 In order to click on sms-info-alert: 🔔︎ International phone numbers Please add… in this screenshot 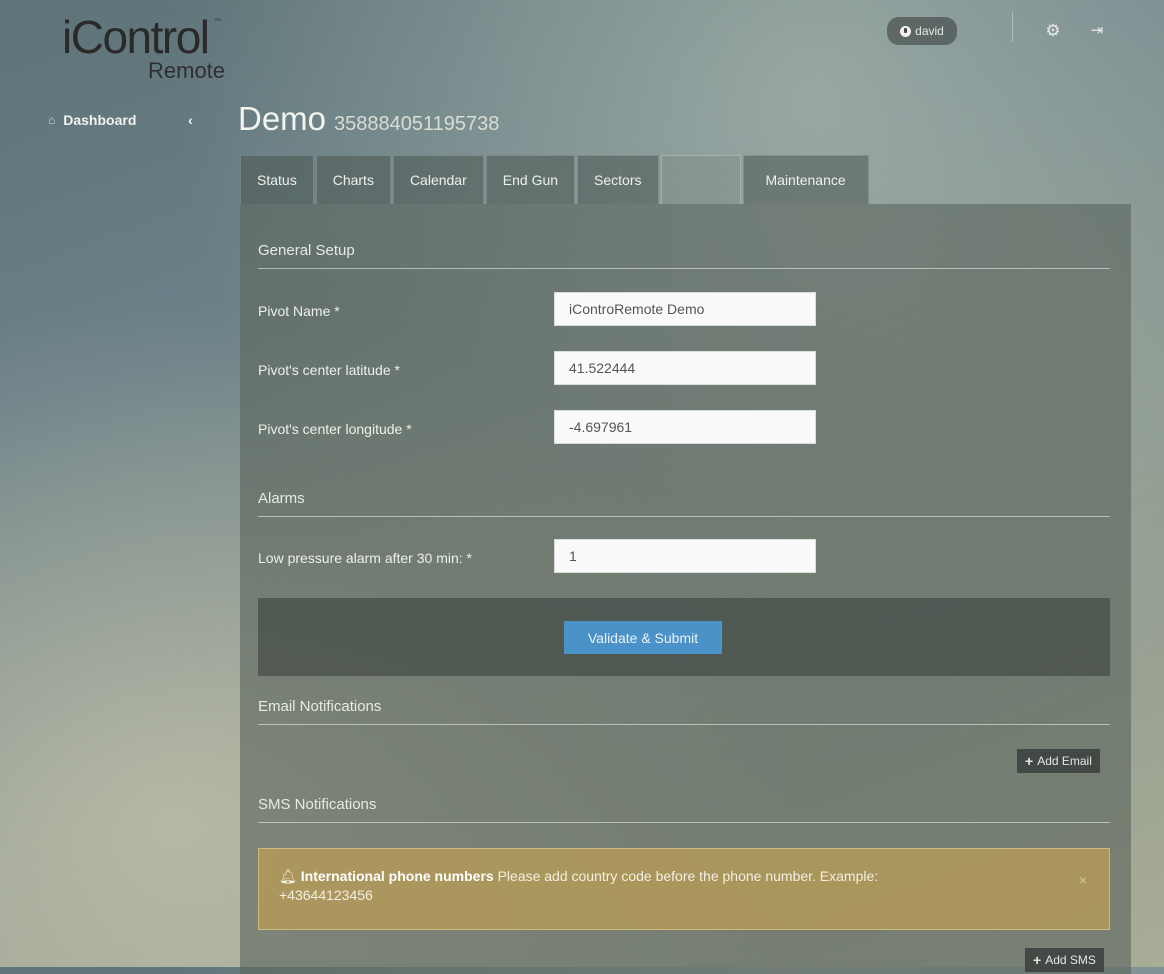, I will do `click(684, 889)`.